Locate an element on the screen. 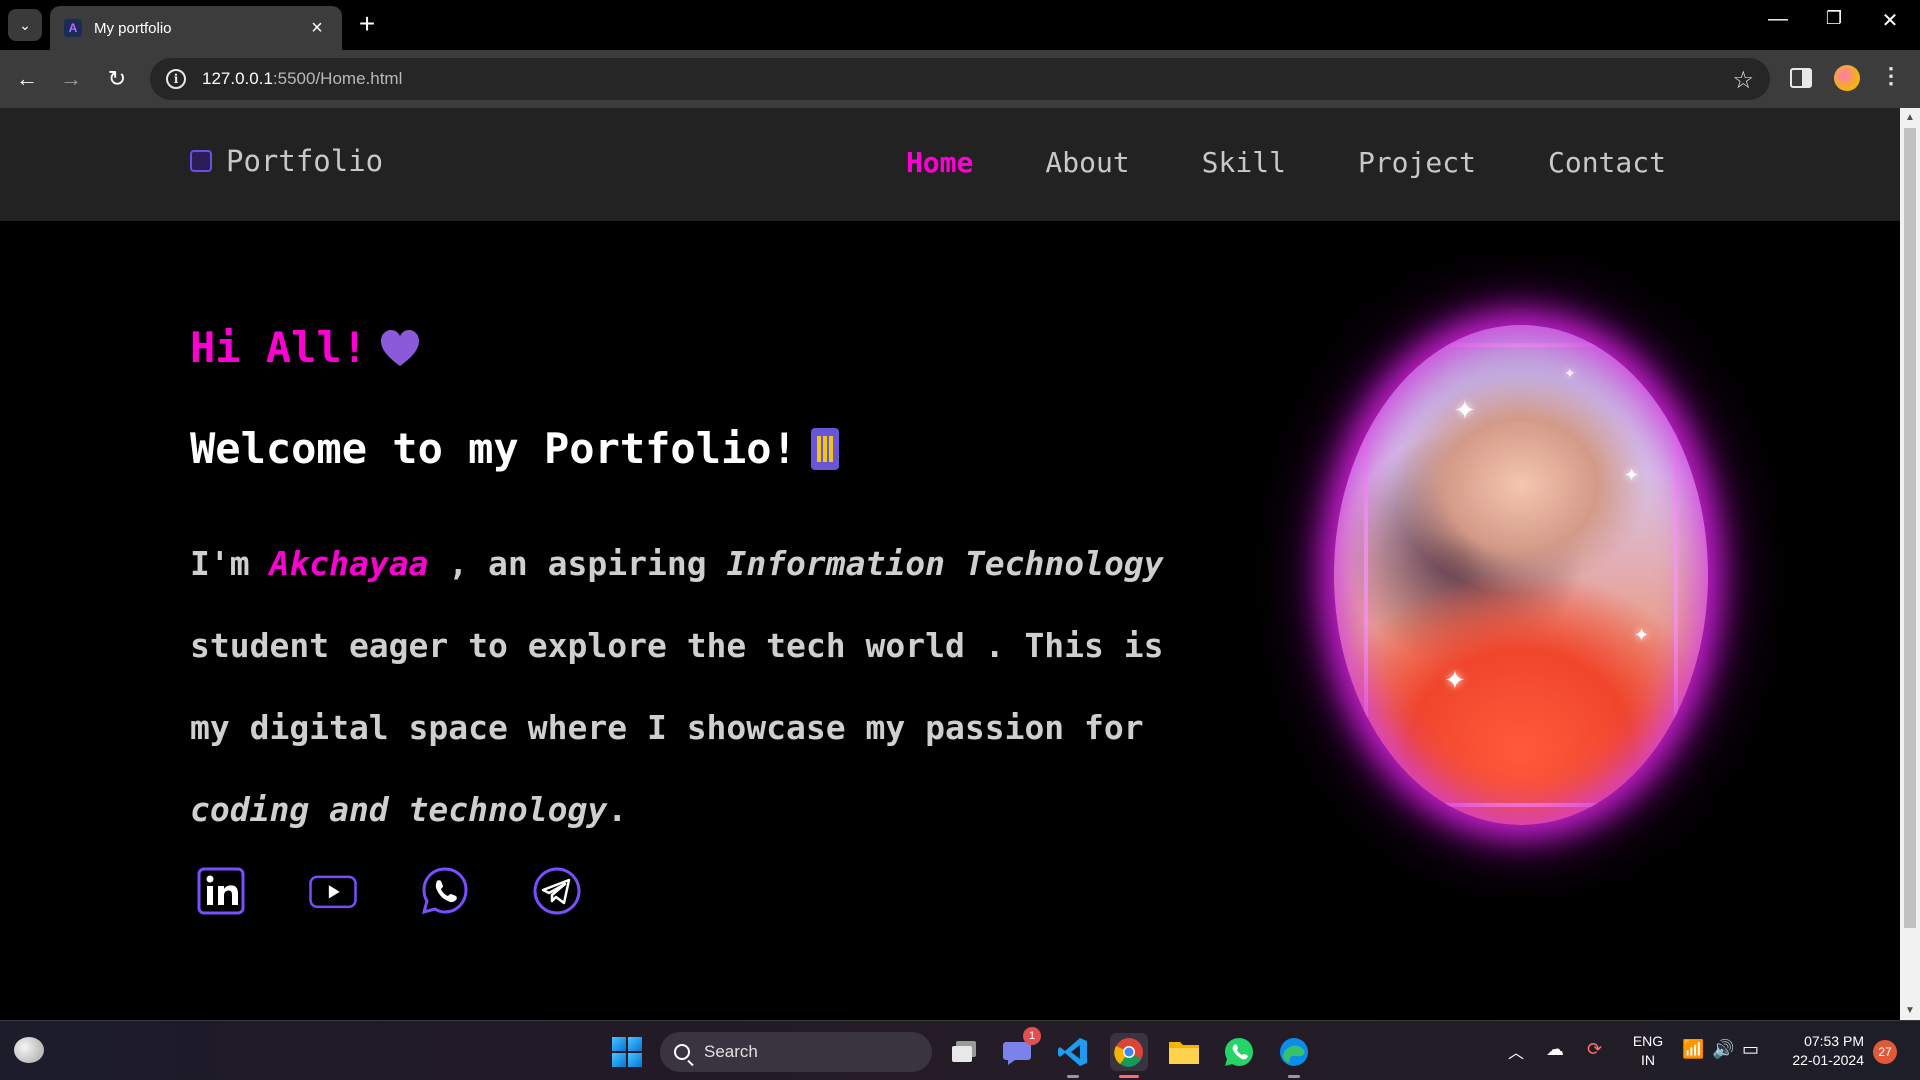 The image size is (1920, 1080). telegram-icon is located at coordinates (557, 891).